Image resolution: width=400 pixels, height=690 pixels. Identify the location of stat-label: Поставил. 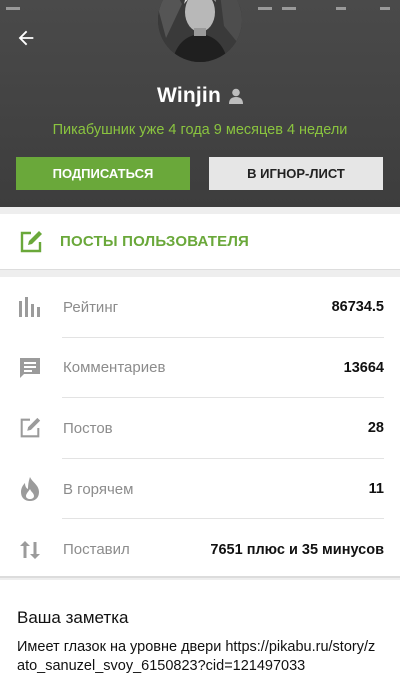
(96, 550).